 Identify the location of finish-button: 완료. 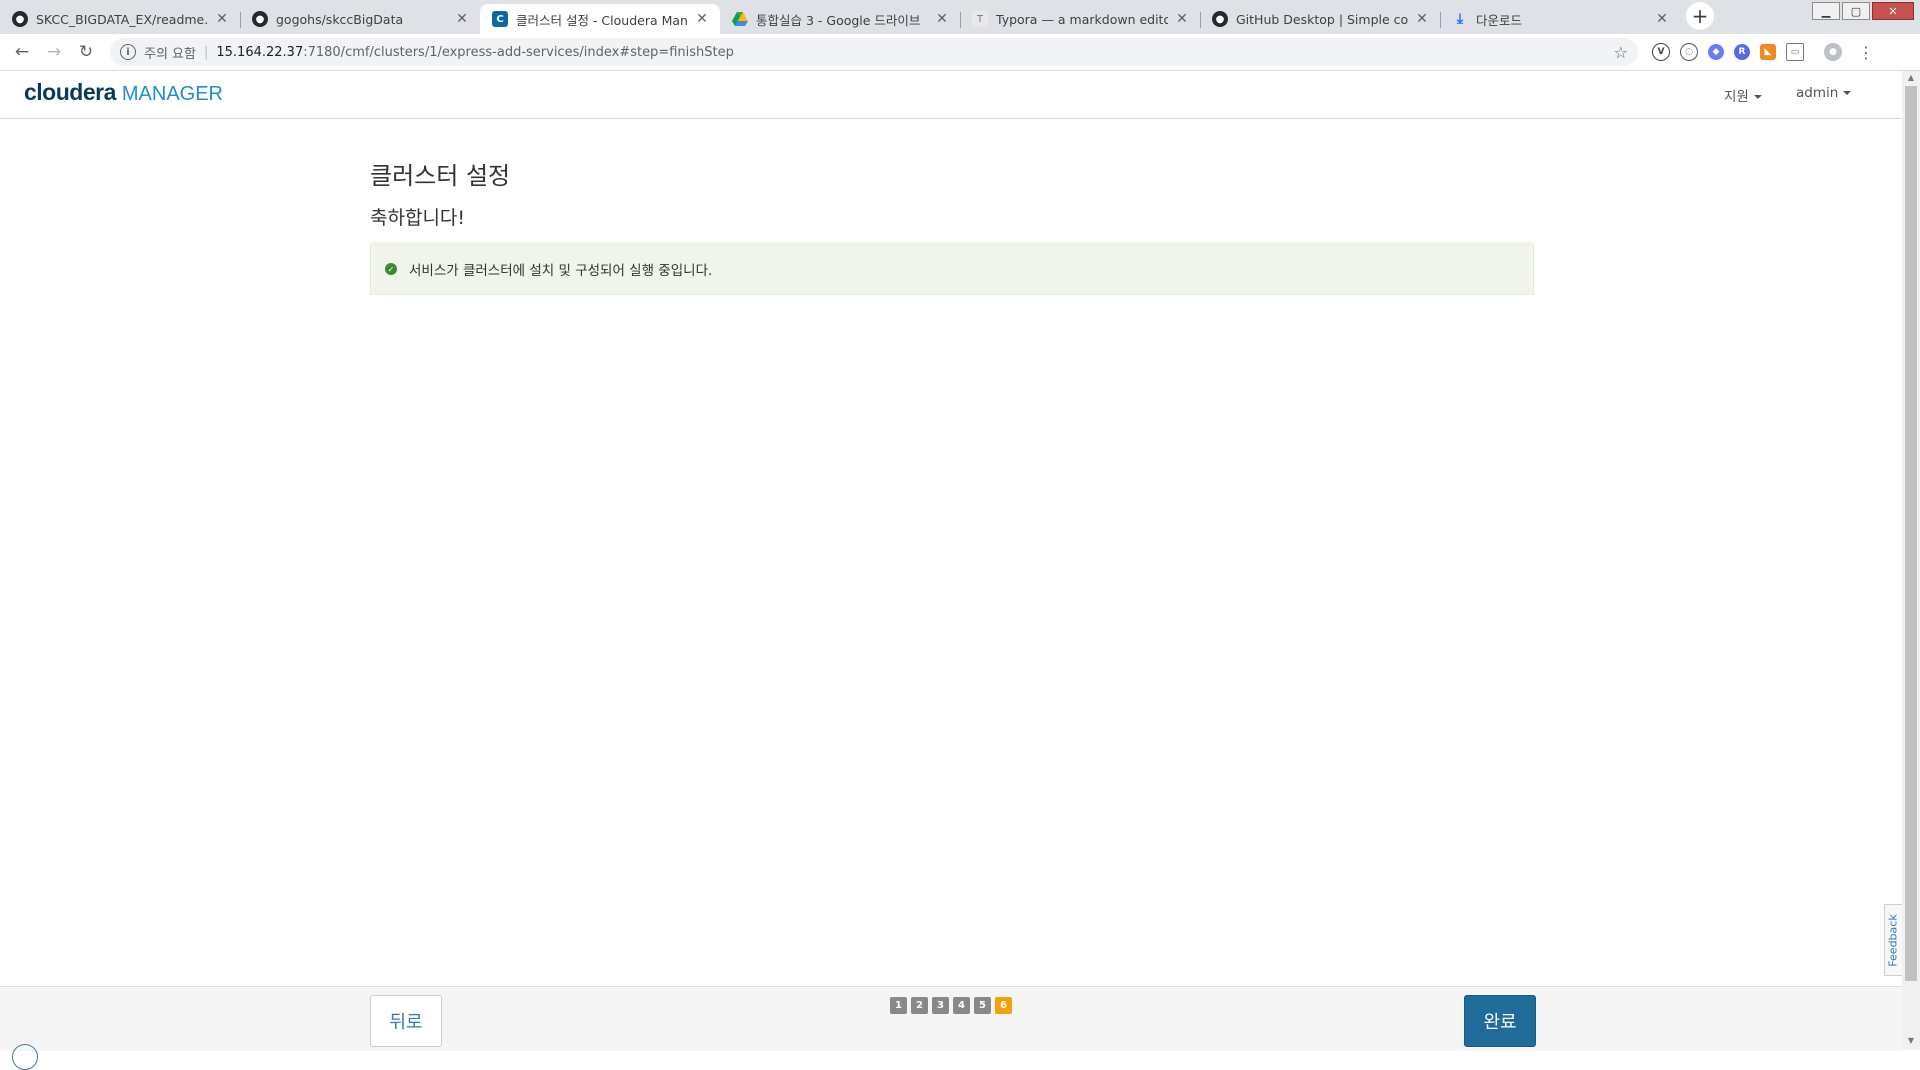
(1500, 1021).